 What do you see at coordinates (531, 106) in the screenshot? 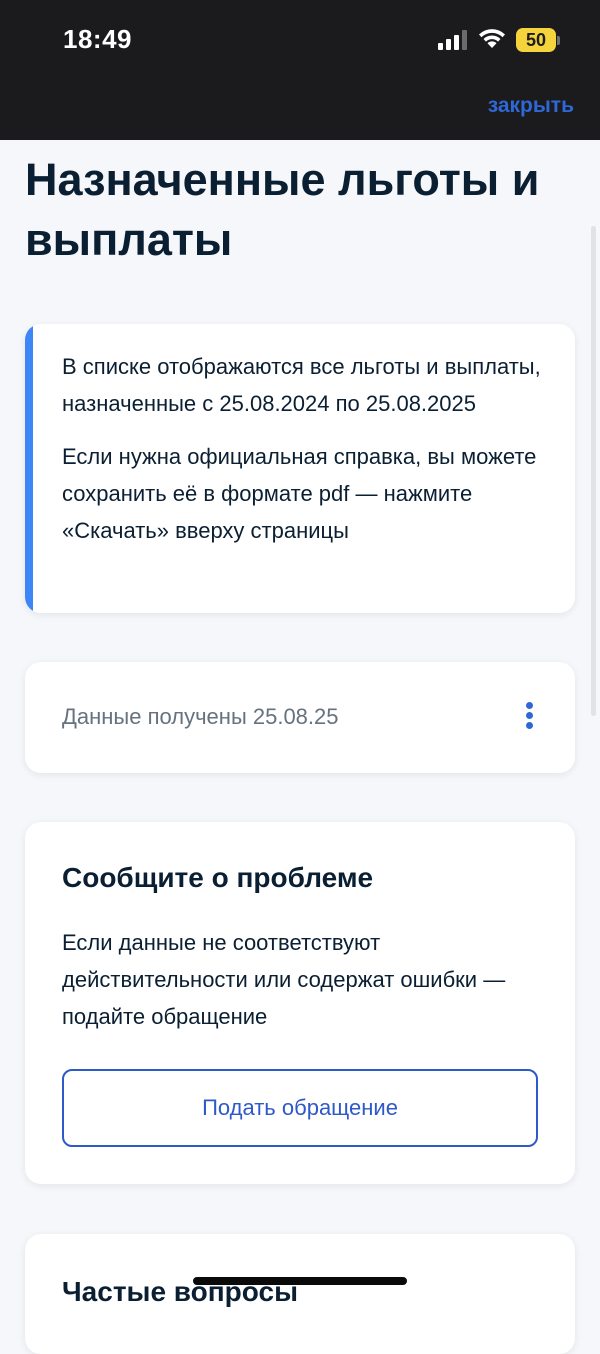
I see `close-button: закрыть` at bounding box center [531, 106].